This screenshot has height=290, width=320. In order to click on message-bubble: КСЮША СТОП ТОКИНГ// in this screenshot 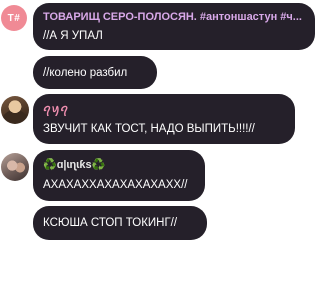, I will do `click(120, 223)`.